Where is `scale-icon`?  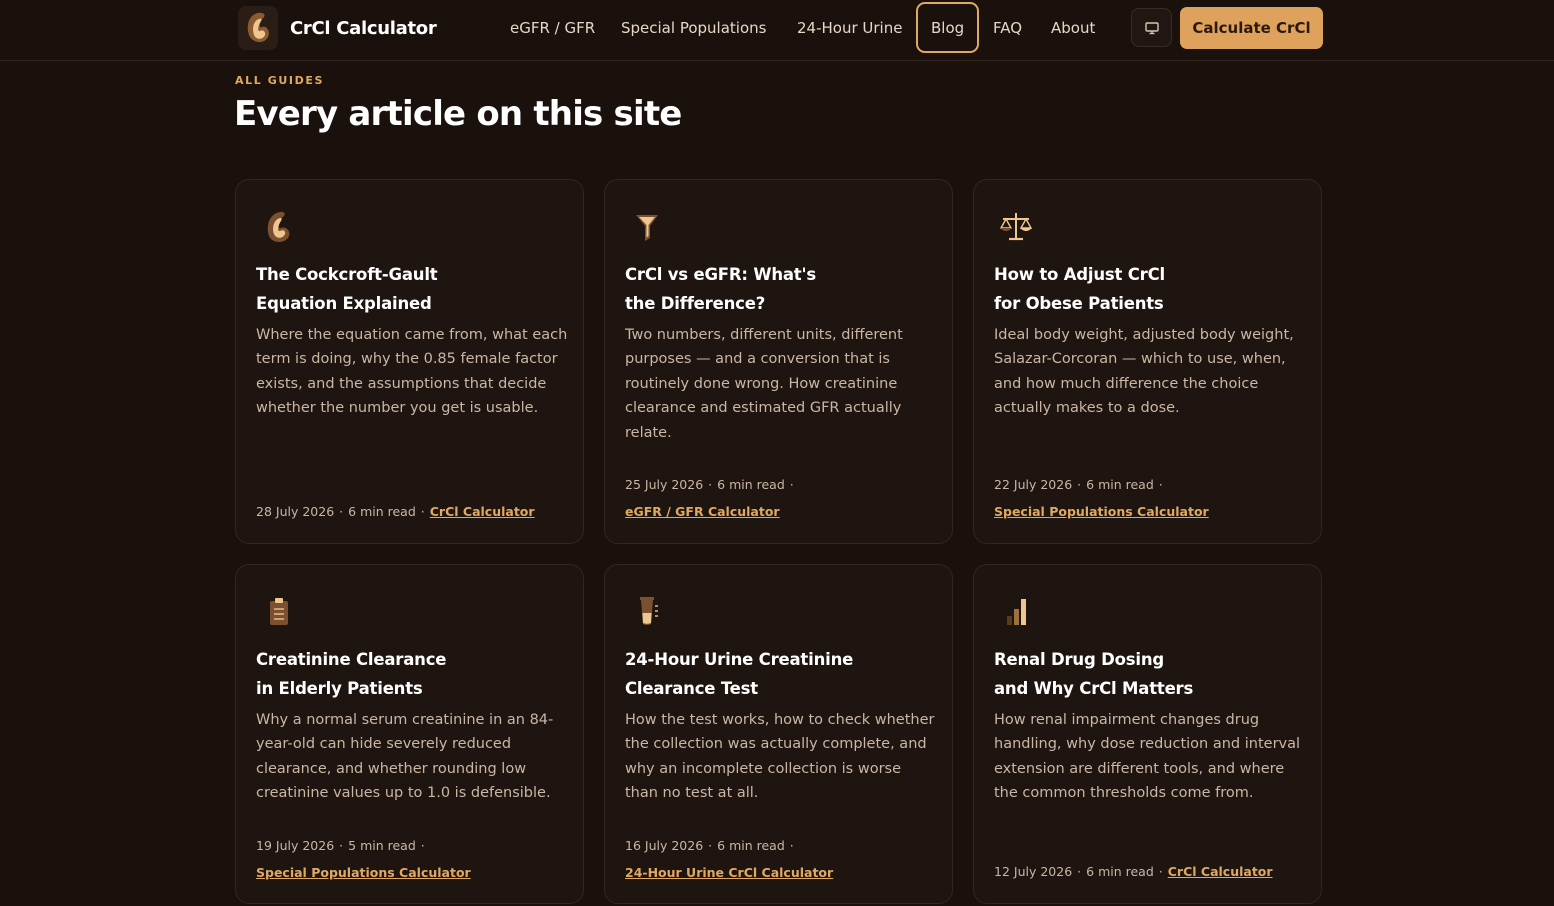 scale-icon is located at coordinates (1016, 227).